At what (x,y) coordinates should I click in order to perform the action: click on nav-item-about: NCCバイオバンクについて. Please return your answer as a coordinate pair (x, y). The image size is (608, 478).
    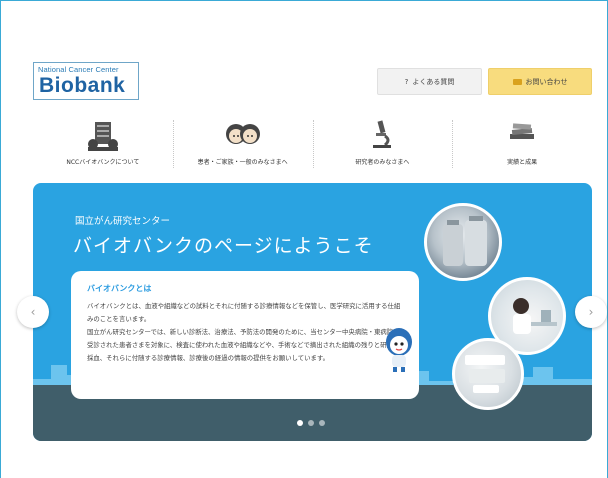
    Looking at the image, I should click on (103, 144).